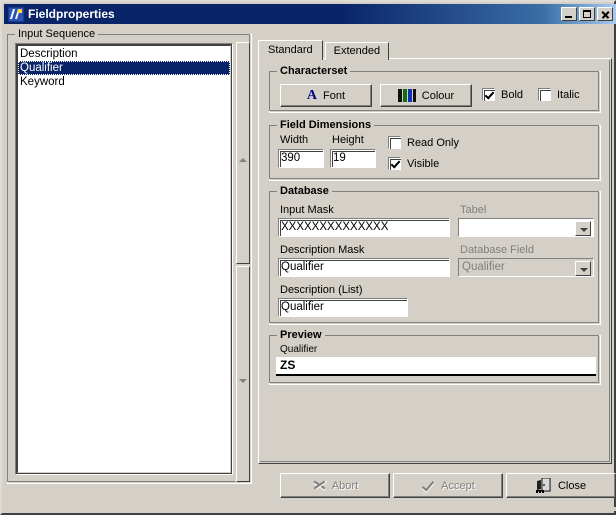 The image size is (616, 515). Describe the element at coordinates (124, 54) in the screenshot. I see `list-item: Description` at that location.